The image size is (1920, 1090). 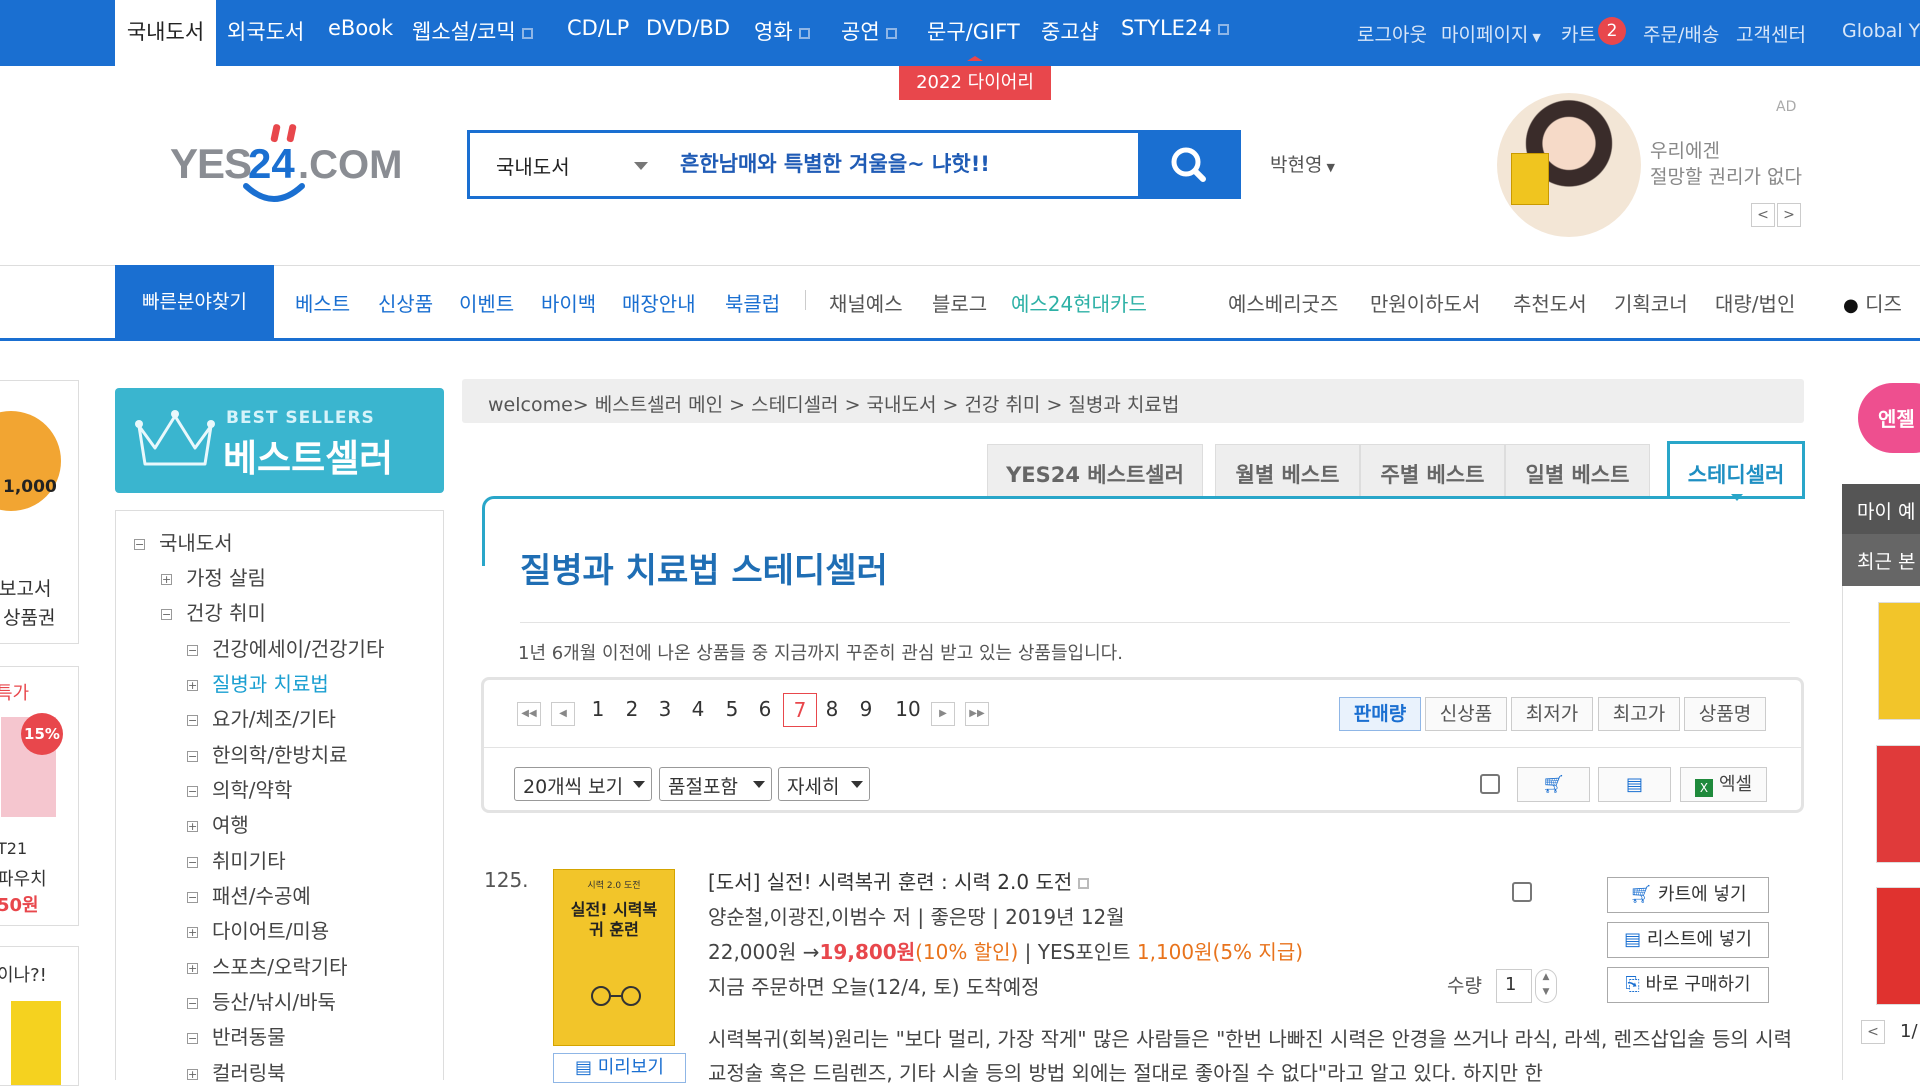 I want to click on user-dropdown: 박현영 ▼, so click(x=1302, y=163).